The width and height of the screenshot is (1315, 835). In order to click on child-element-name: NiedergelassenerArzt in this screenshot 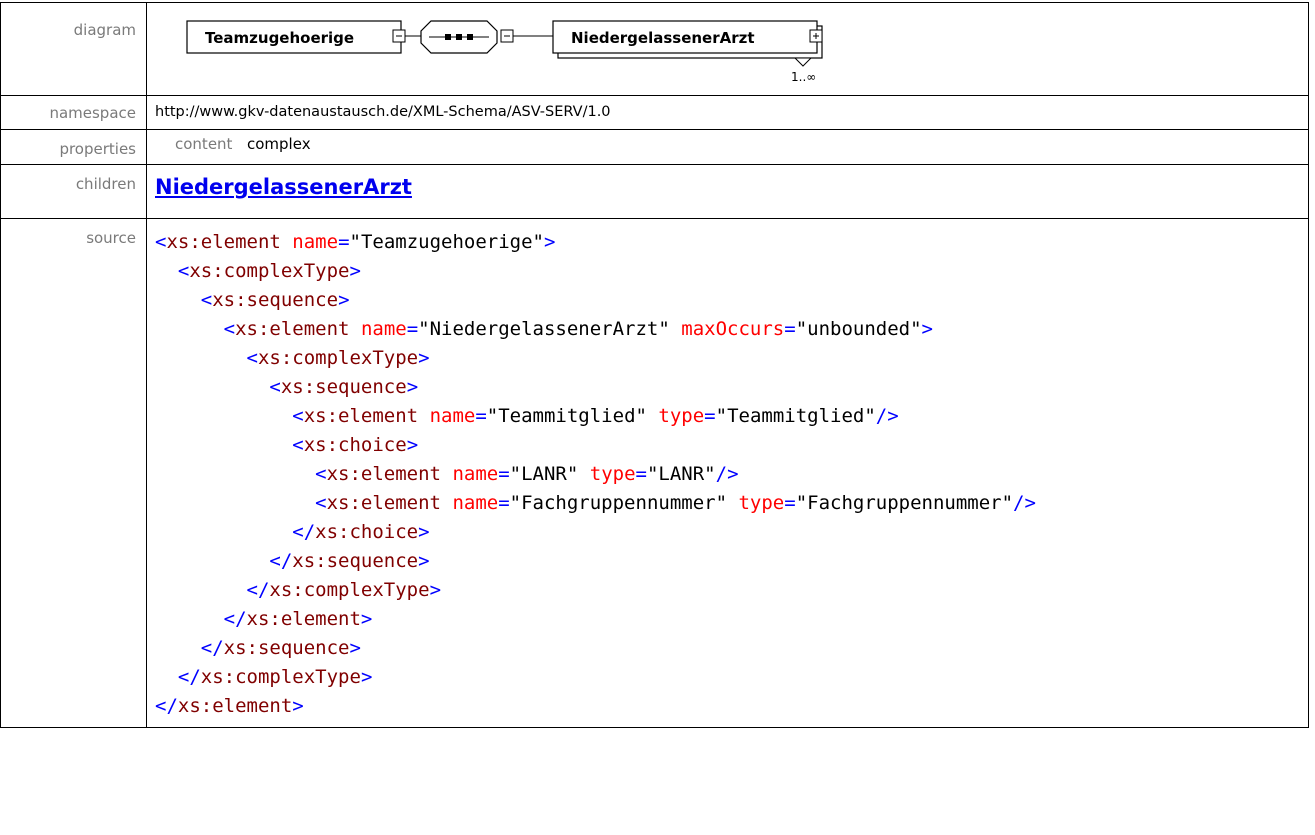, I will do `click(663, 38)`.